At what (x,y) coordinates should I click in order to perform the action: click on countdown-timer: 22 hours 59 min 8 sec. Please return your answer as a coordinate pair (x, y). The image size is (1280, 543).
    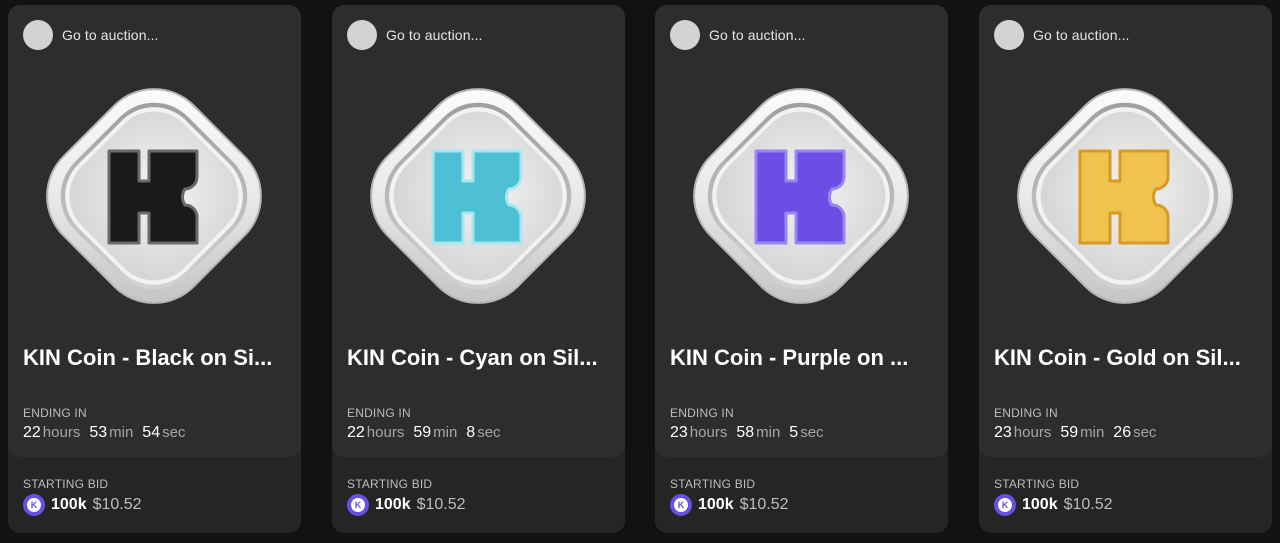
    Looking at the image, I should click on (424, 433).